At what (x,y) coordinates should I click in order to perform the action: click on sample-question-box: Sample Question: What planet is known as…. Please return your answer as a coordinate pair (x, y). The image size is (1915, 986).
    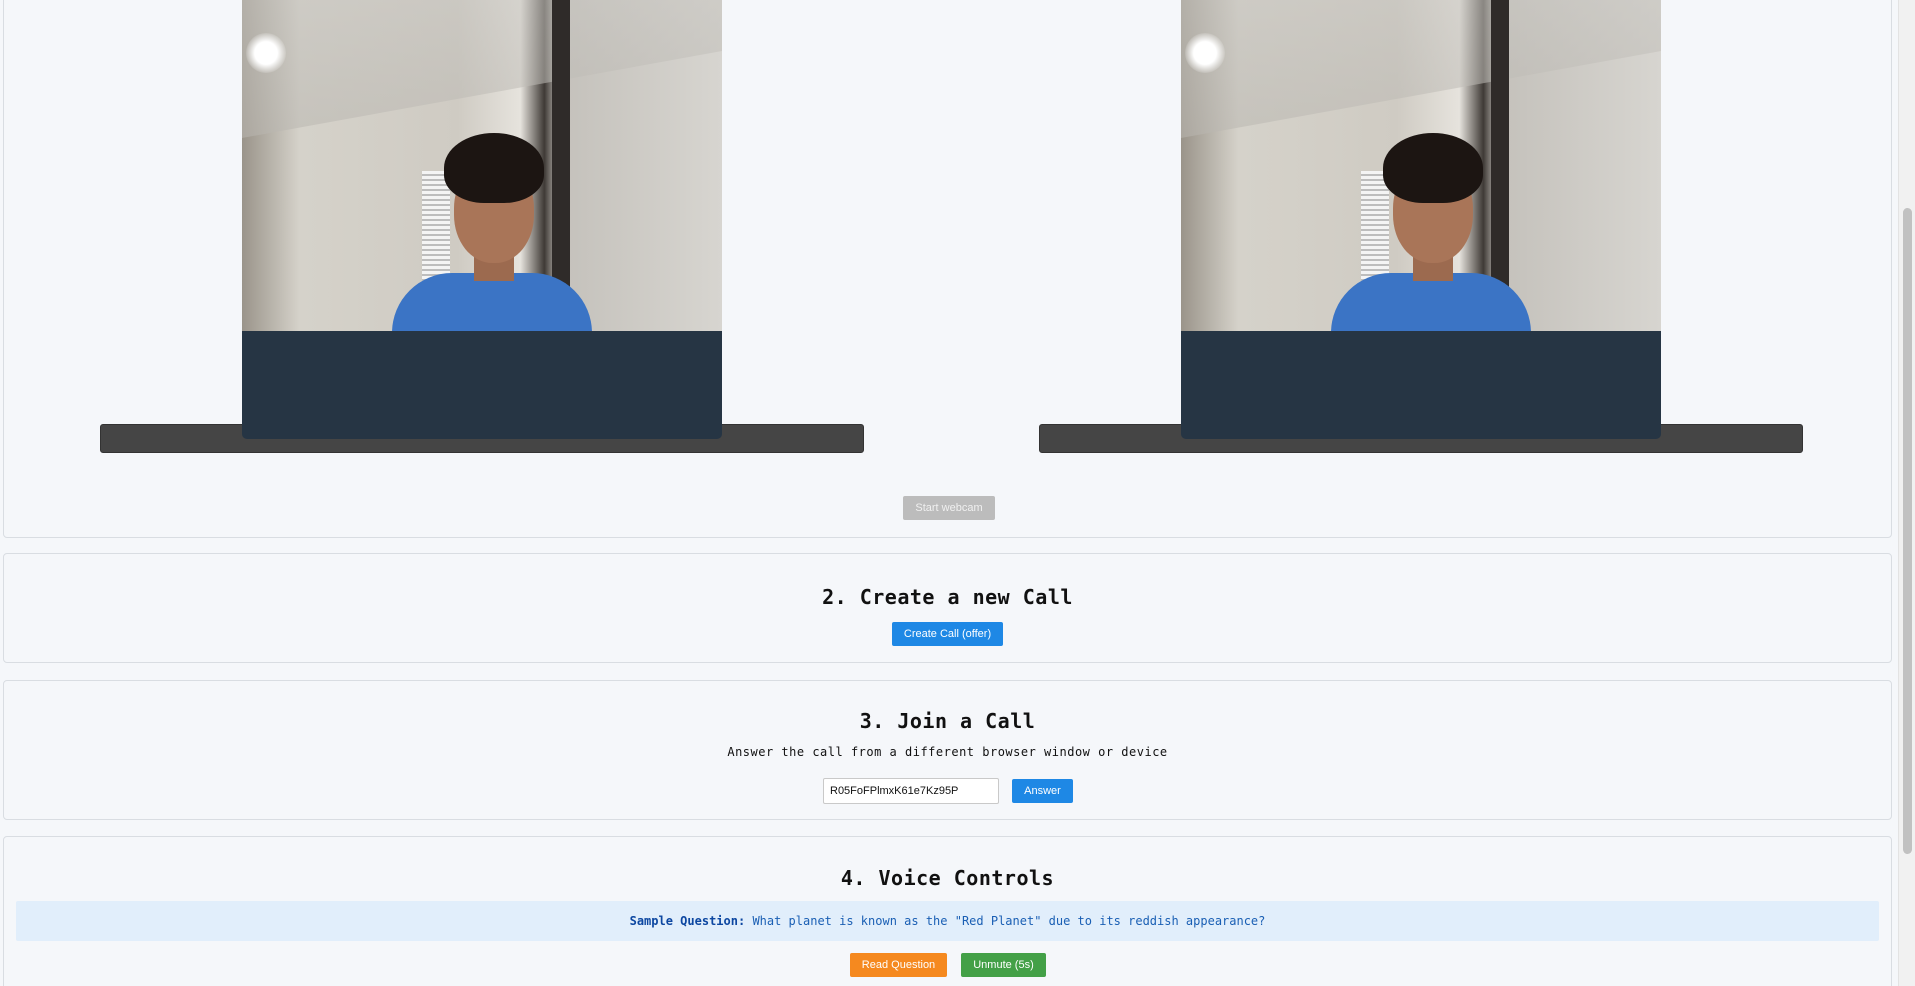
    Looking at the image, I should click on (947, 921).